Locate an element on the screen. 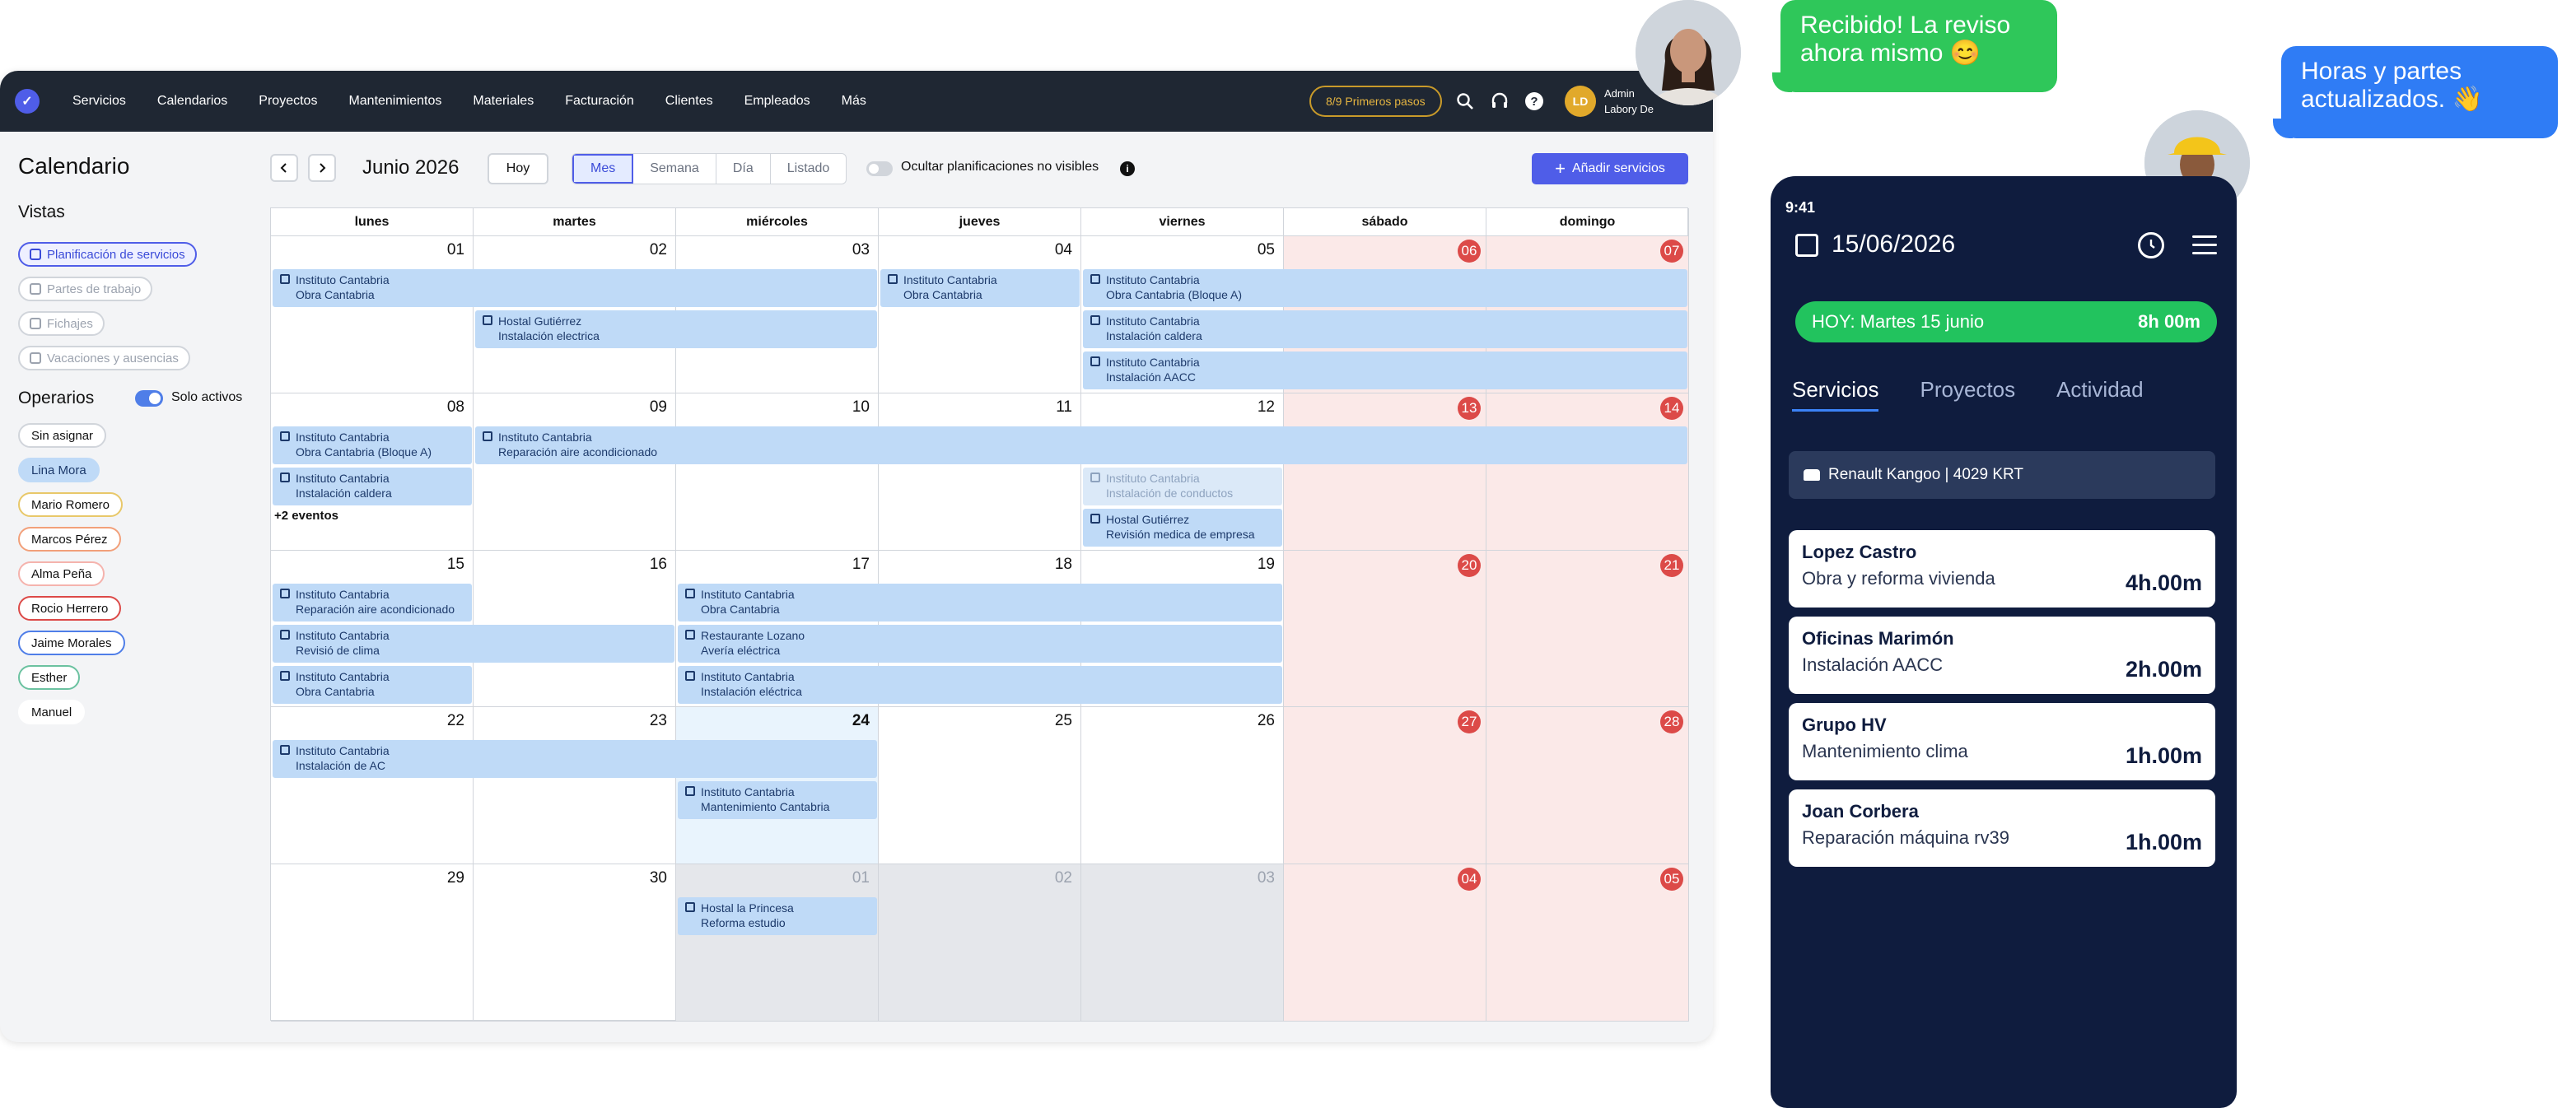 The width and height of the screenshot is (2576, 1108). operator-chip: Esther is located at coordinates (49, 677).